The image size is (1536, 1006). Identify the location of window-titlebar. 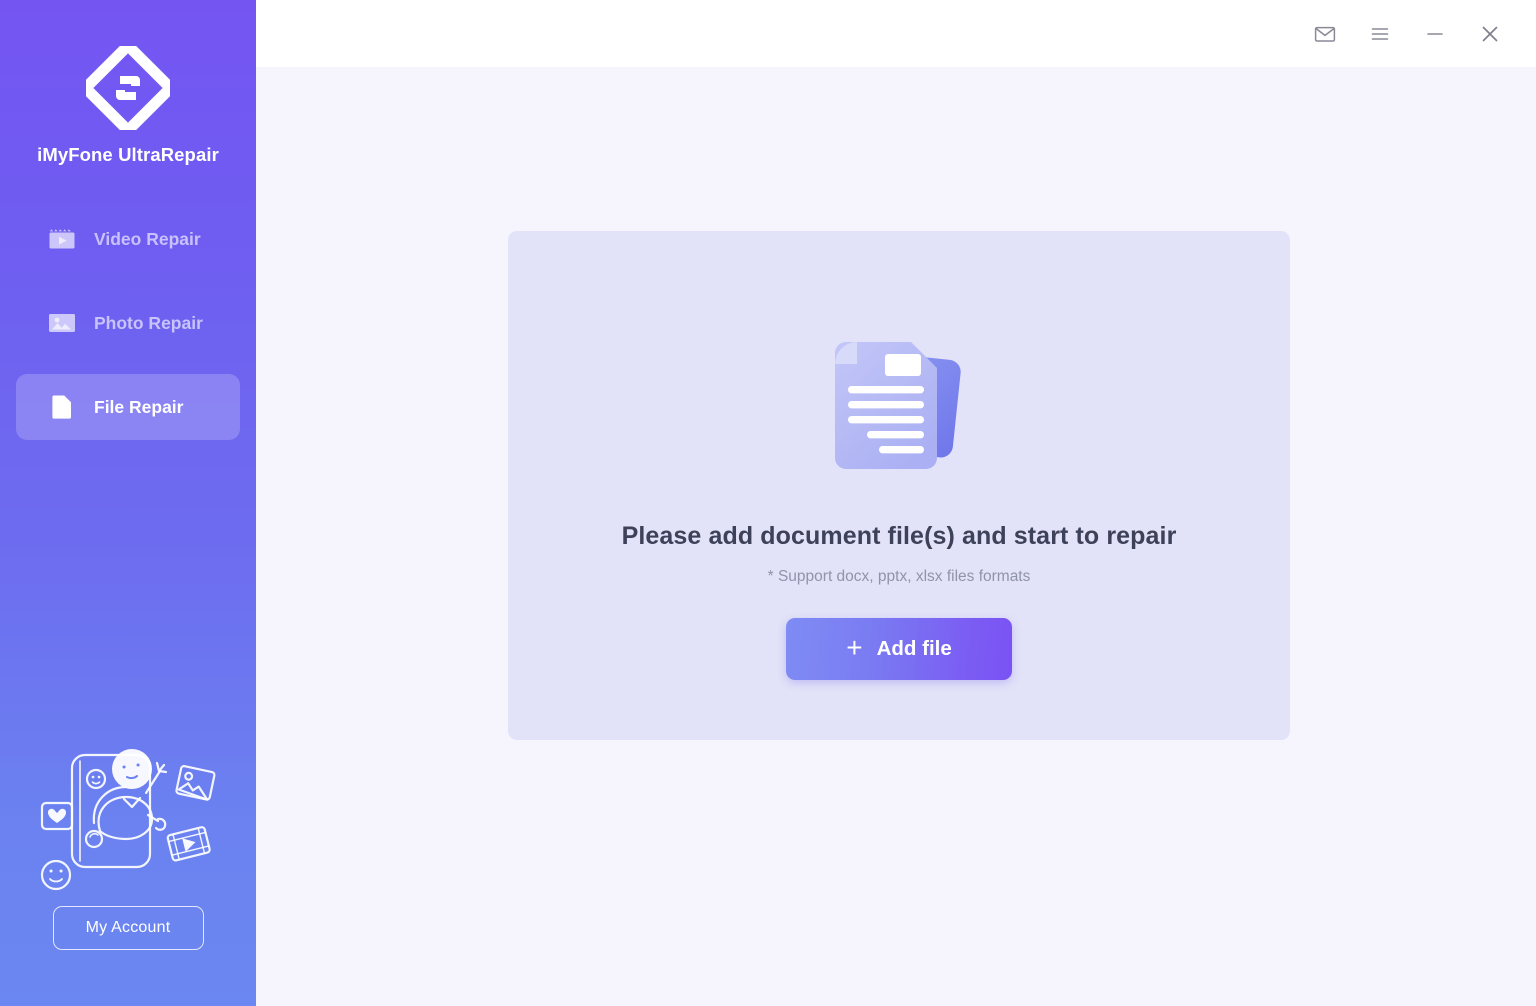
(896, 33).